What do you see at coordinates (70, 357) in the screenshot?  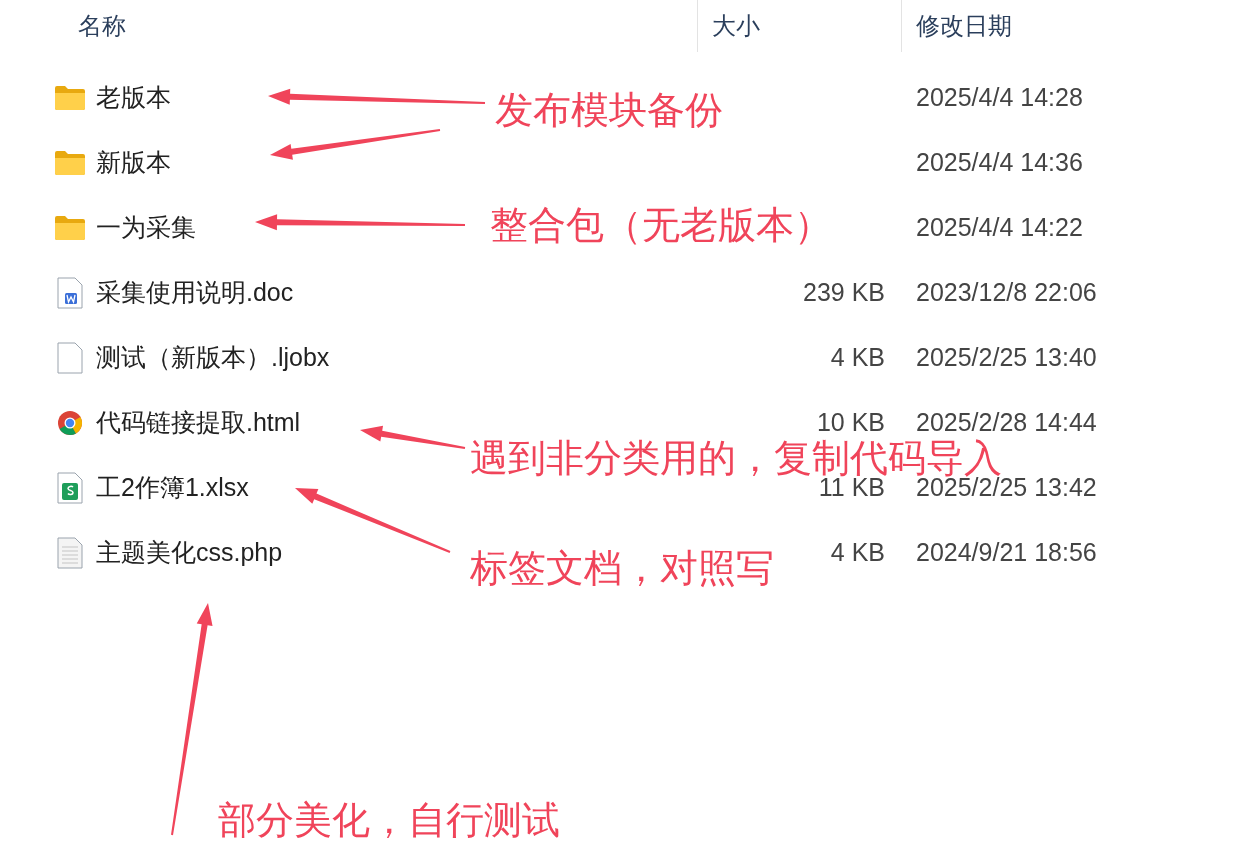 I see `blank-file-icon` at bounding box center [70, 357].